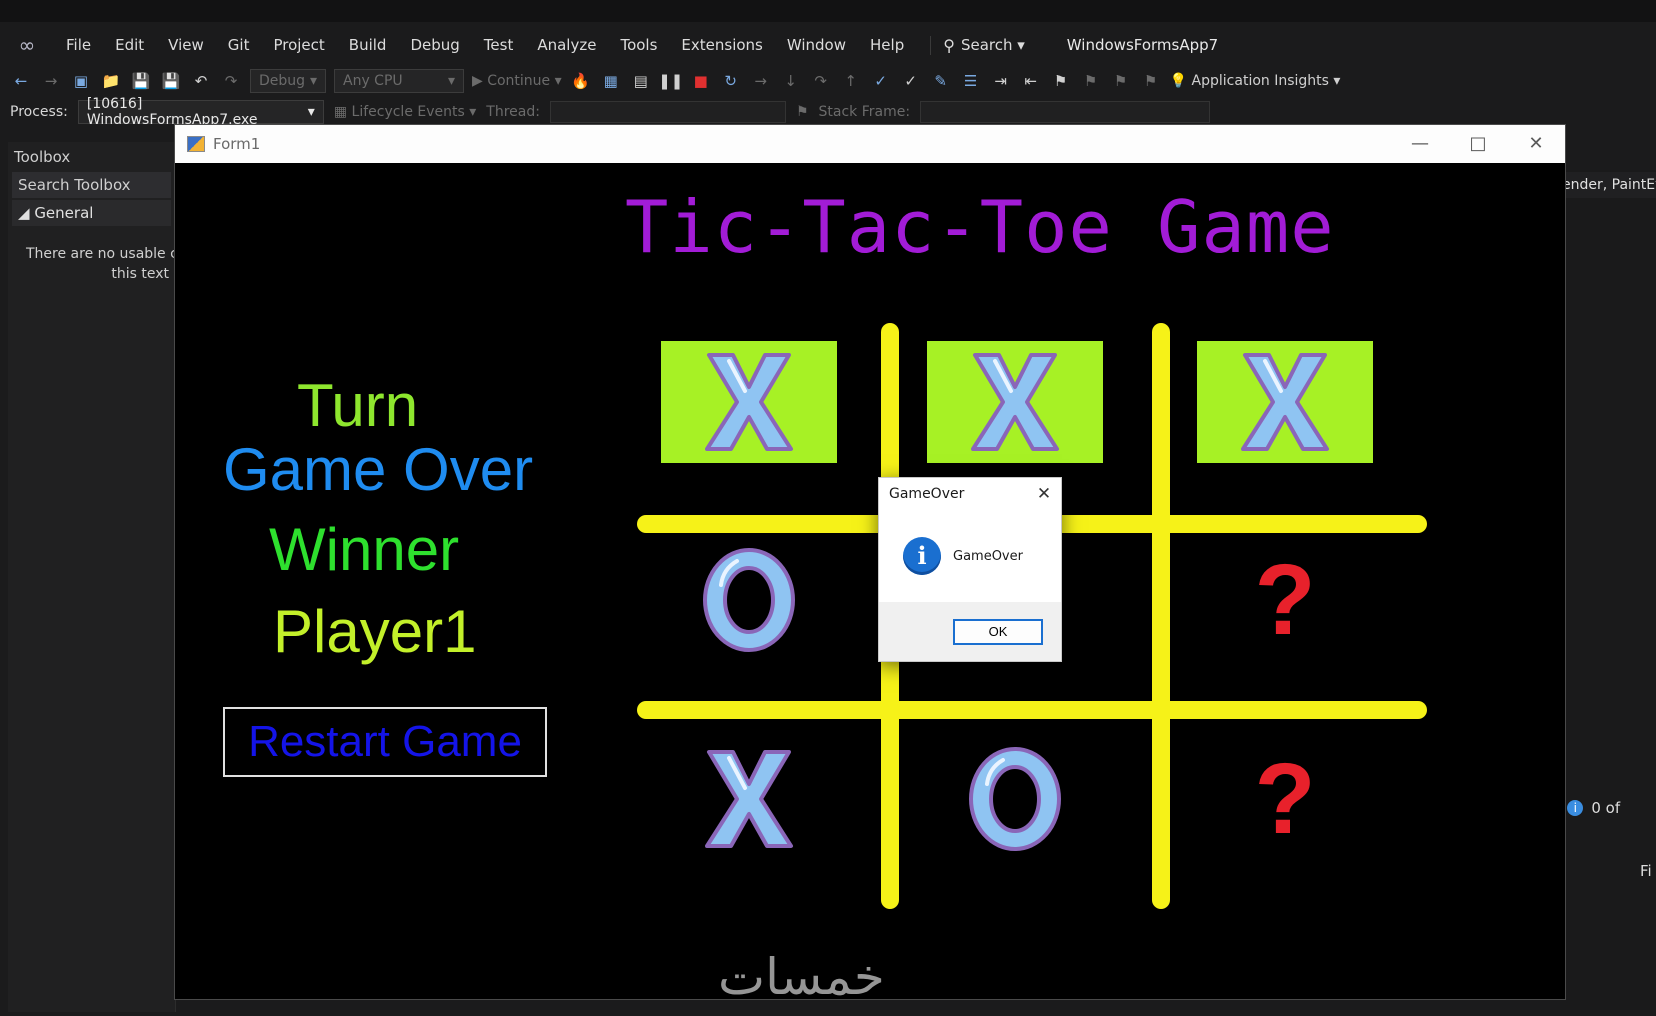  I want to click on step-over-icon: ↷, so click(821, 81).